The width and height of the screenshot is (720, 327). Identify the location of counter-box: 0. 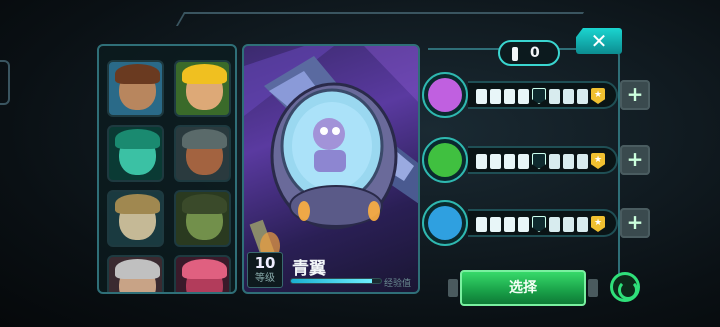
(529, 53).